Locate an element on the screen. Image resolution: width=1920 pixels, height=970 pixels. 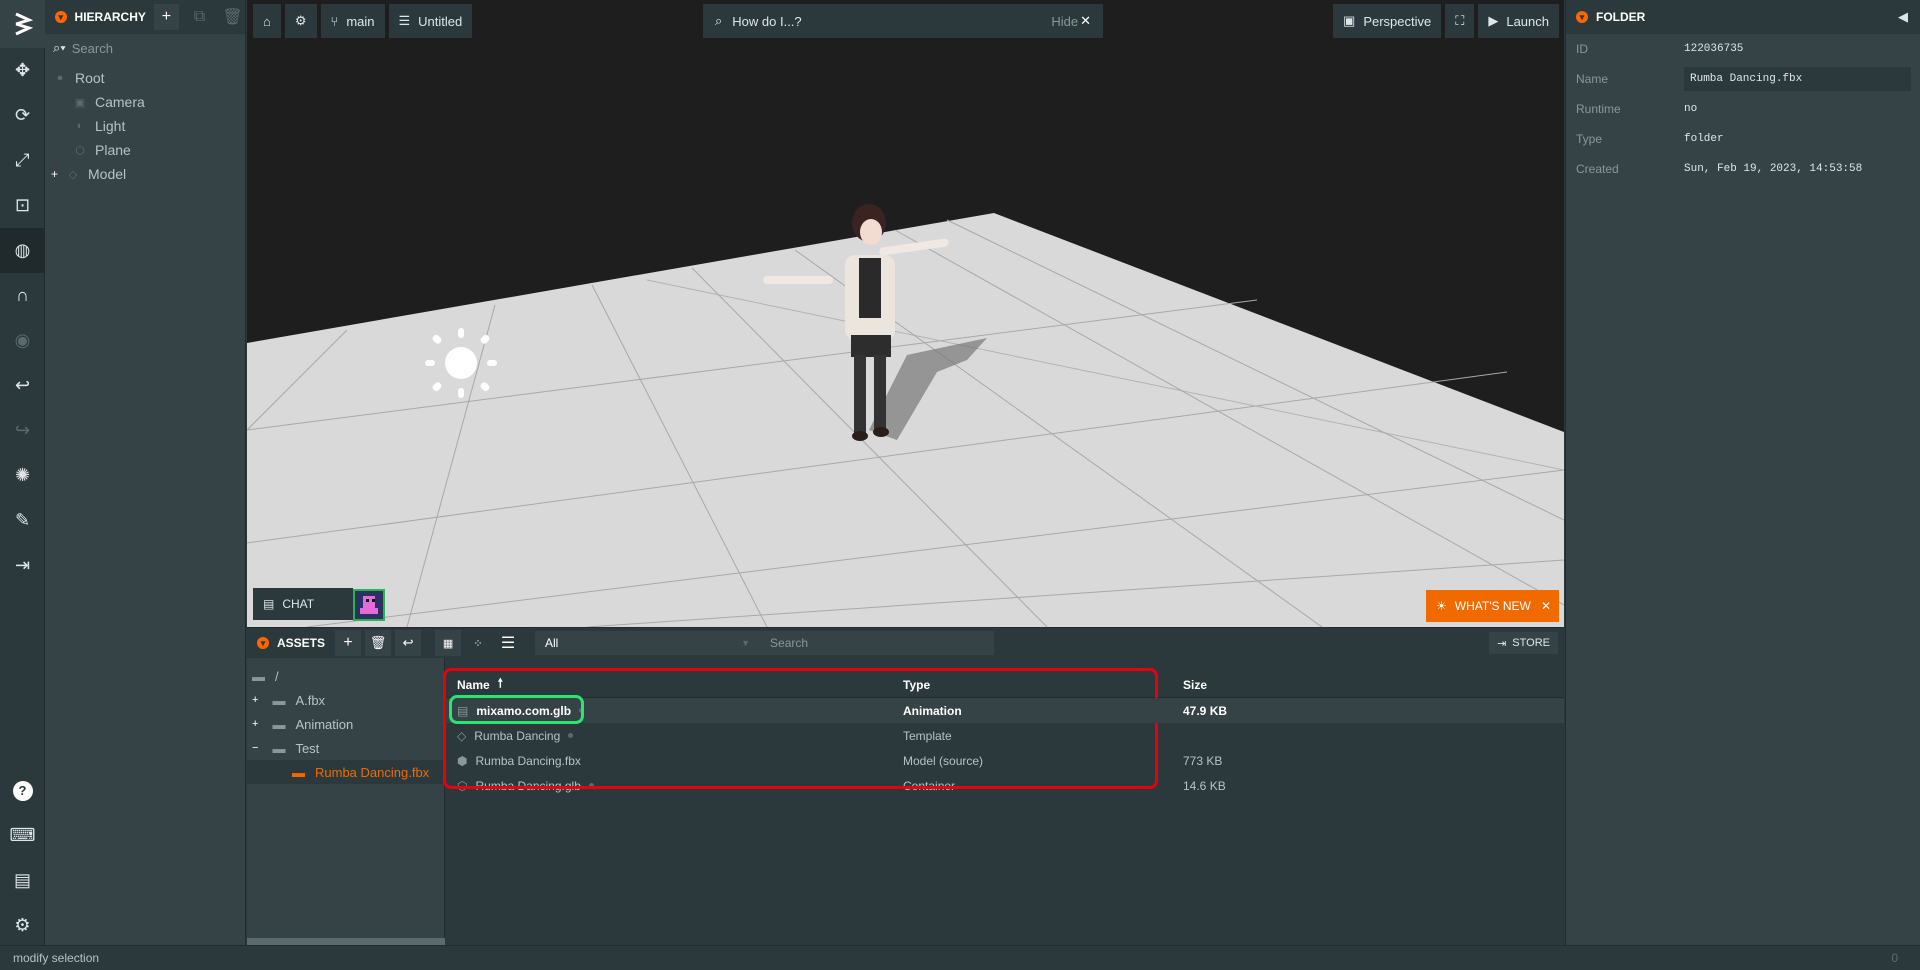
size-column-header: Size is located at coordinates (1230, 685).